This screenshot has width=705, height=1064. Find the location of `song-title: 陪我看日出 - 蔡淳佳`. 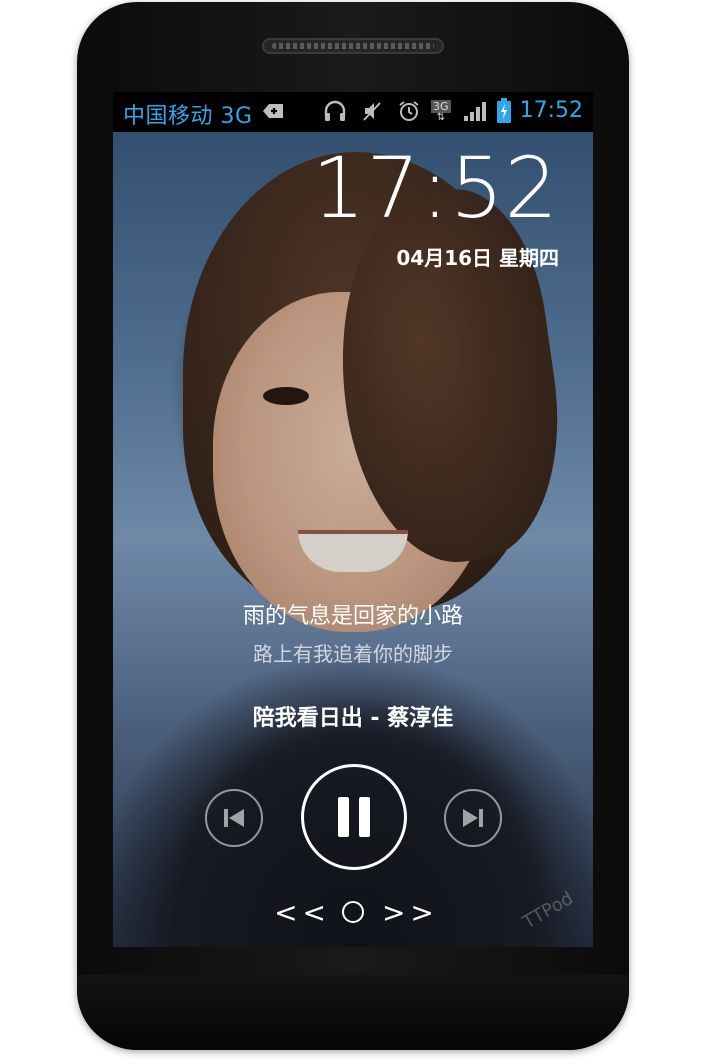

song-title: 陪我看日出 - 蔡淳佳 is located at coordinates (353, 718).